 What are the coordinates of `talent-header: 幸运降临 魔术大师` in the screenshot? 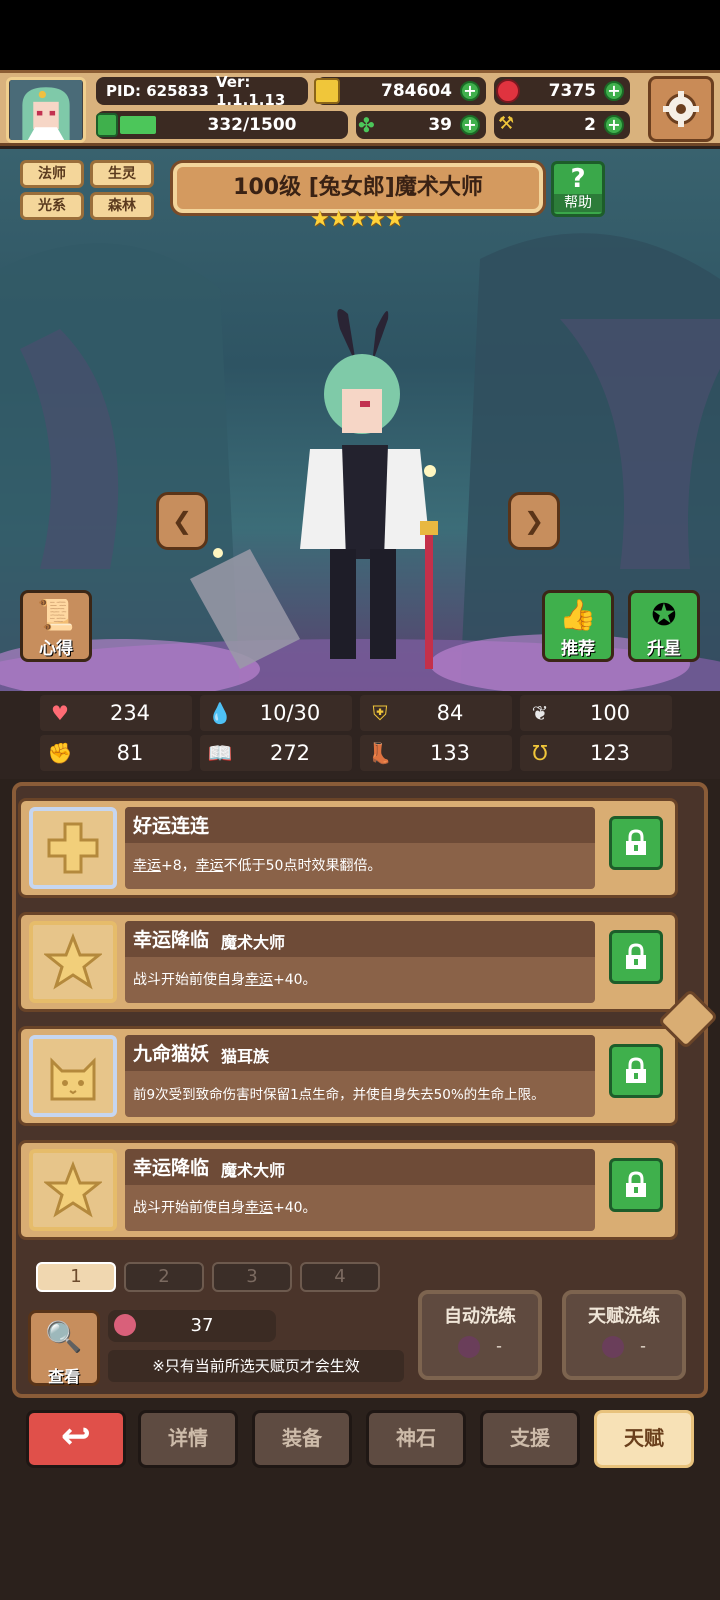 It's located at (360, 1167).